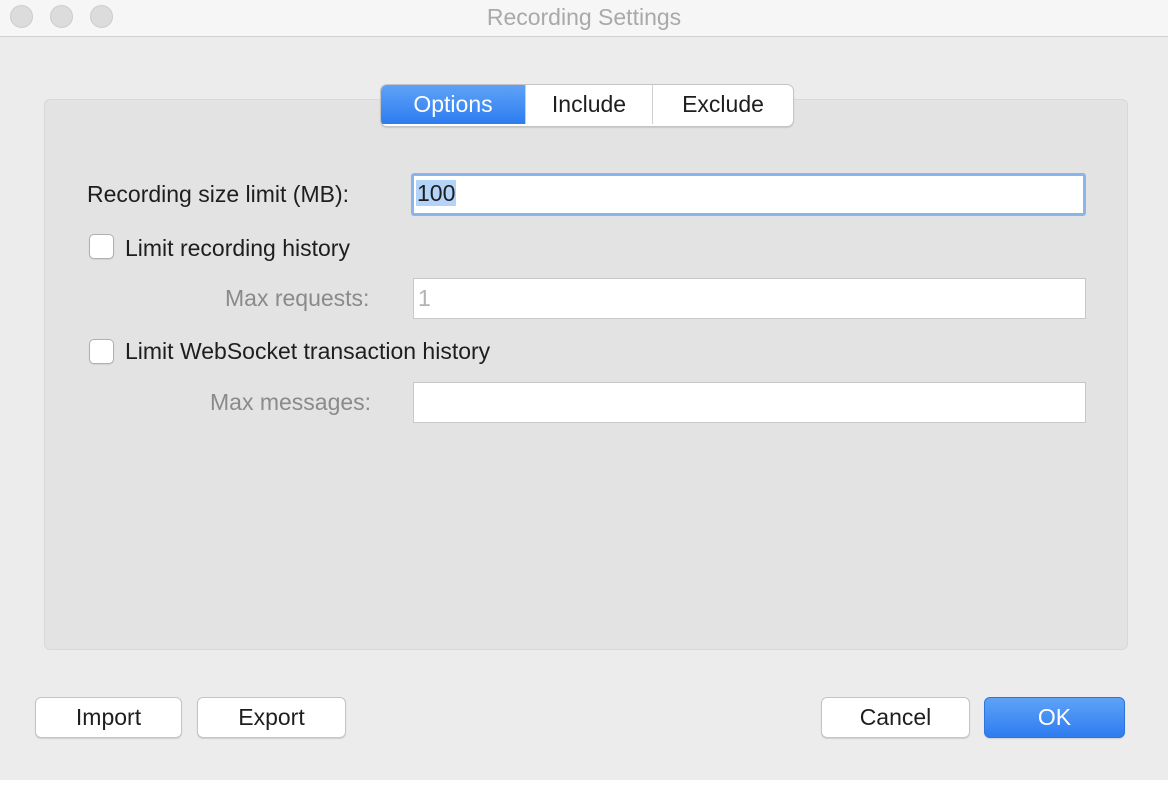 The image size is (1168, 786). I want to click on limit-history-checkbox, so click(101, 246).